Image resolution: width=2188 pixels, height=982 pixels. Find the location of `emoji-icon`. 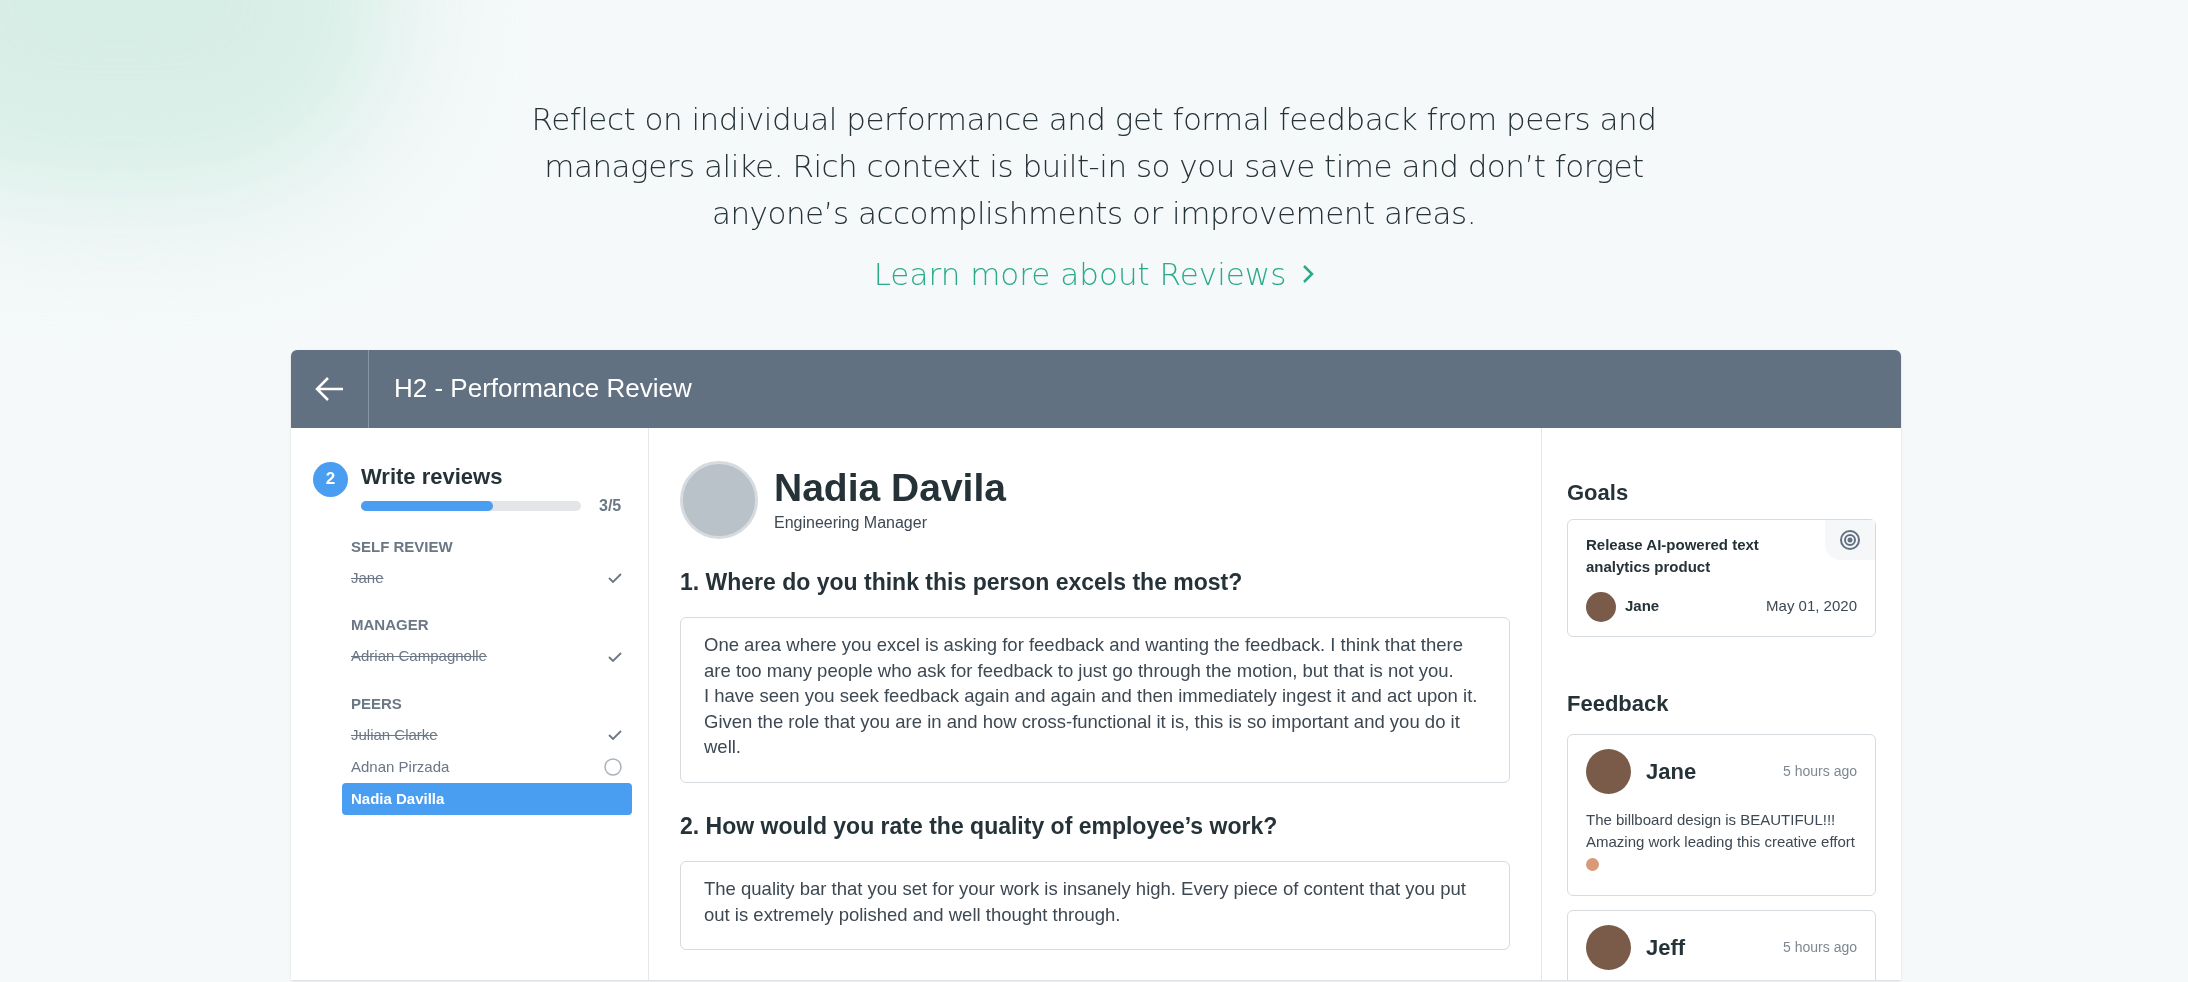

emoji-icon is located at coordinates (1592, 865).